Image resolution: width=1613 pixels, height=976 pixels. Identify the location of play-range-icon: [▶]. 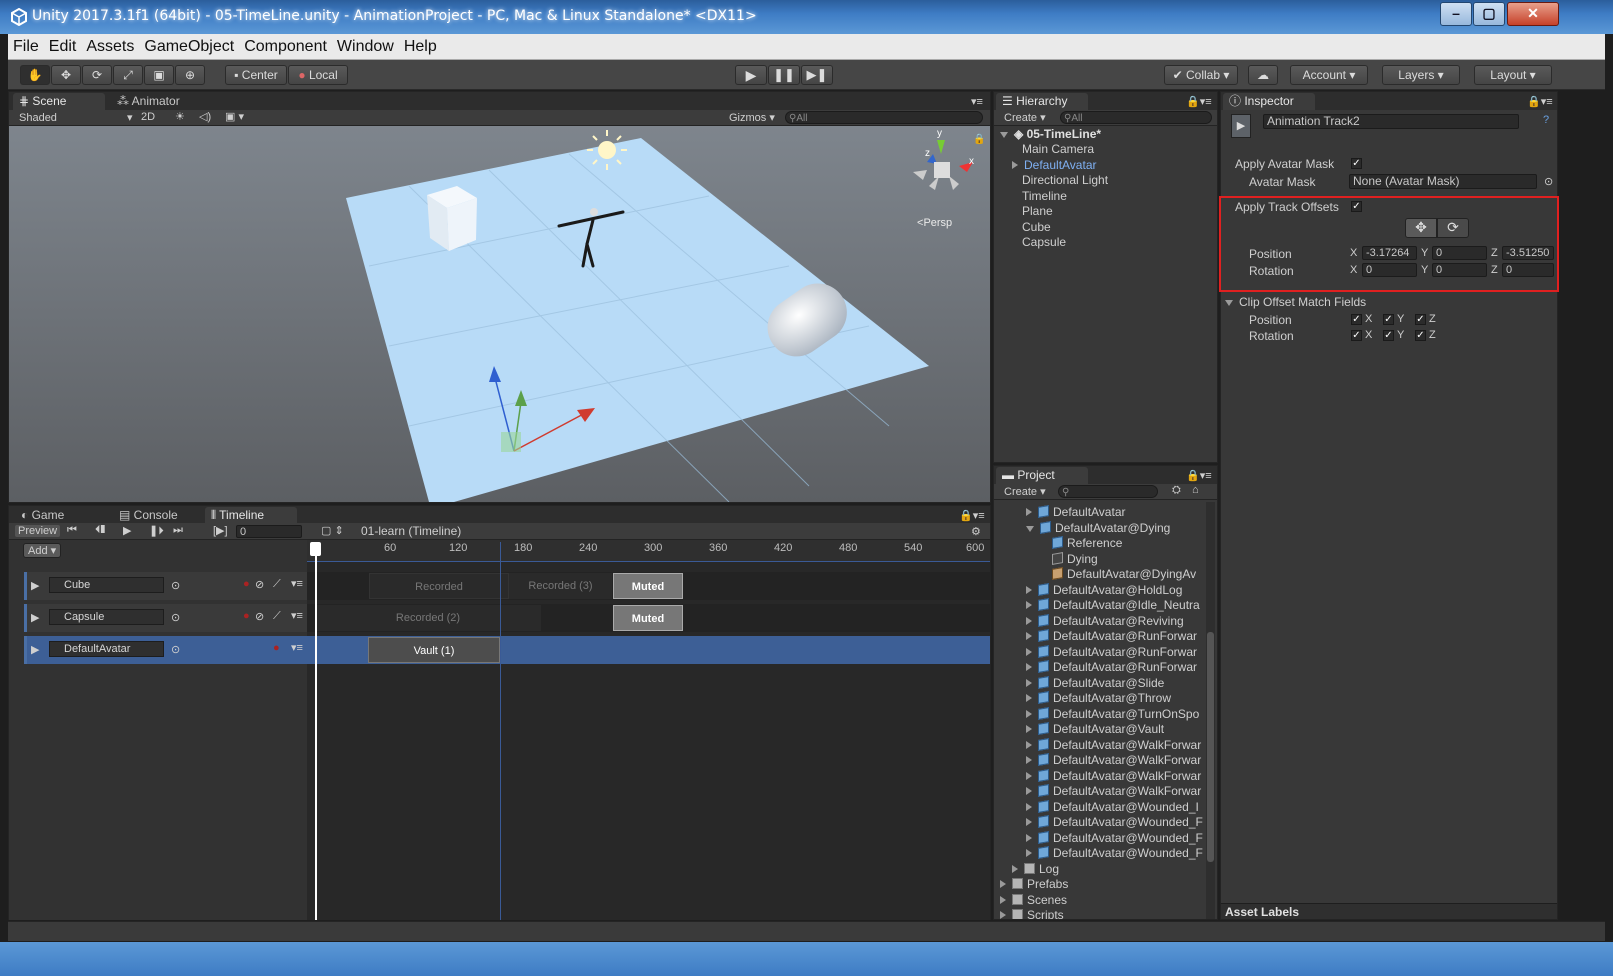
(220, 530).